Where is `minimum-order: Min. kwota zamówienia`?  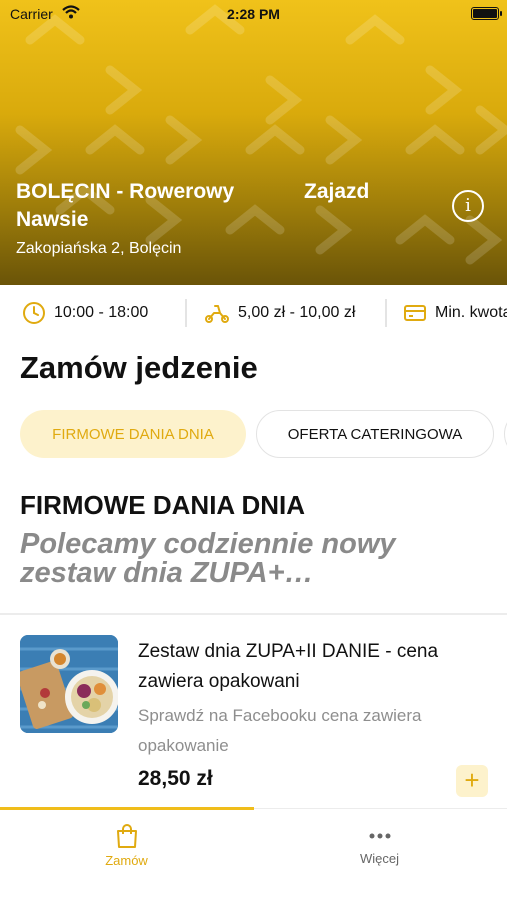
minimum-order: Min. kwota zamówienia is located at coordinates (455, 313).